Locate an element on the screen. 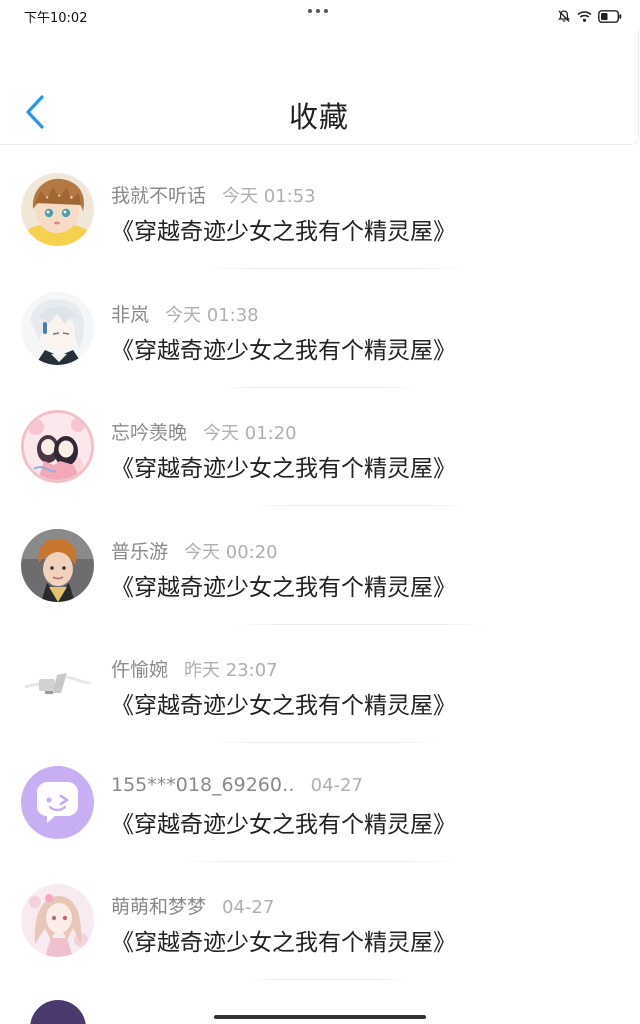 Image resolution: width=640 pixels, height=1024 pixels. wifi-icon is located at coordinates (584, 17).